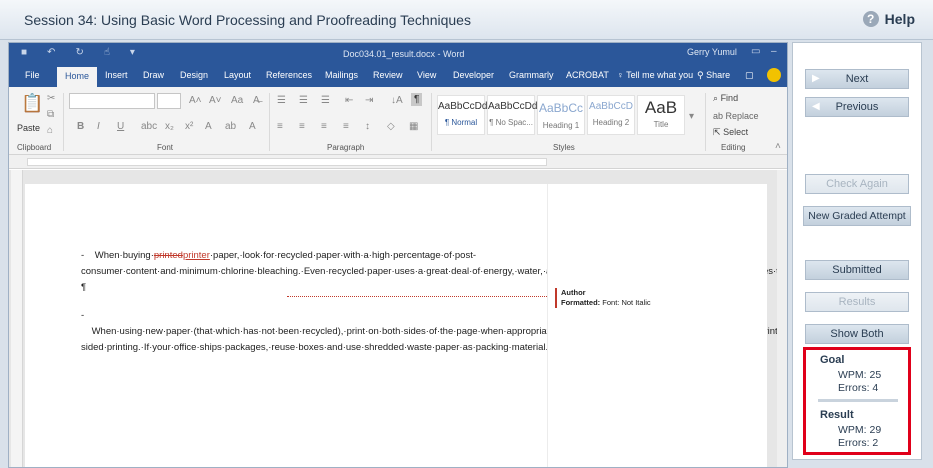 The image size is (933, 468). I want to click on copy-icon: ⧉, so click(50, 114).